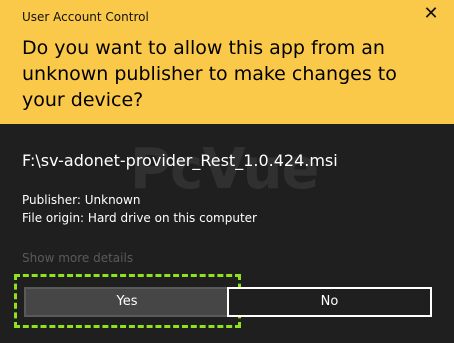 The width and height of the screenshot is (454, 343). I want to click on show-more-details-link: Show more details, so click(77, 258).